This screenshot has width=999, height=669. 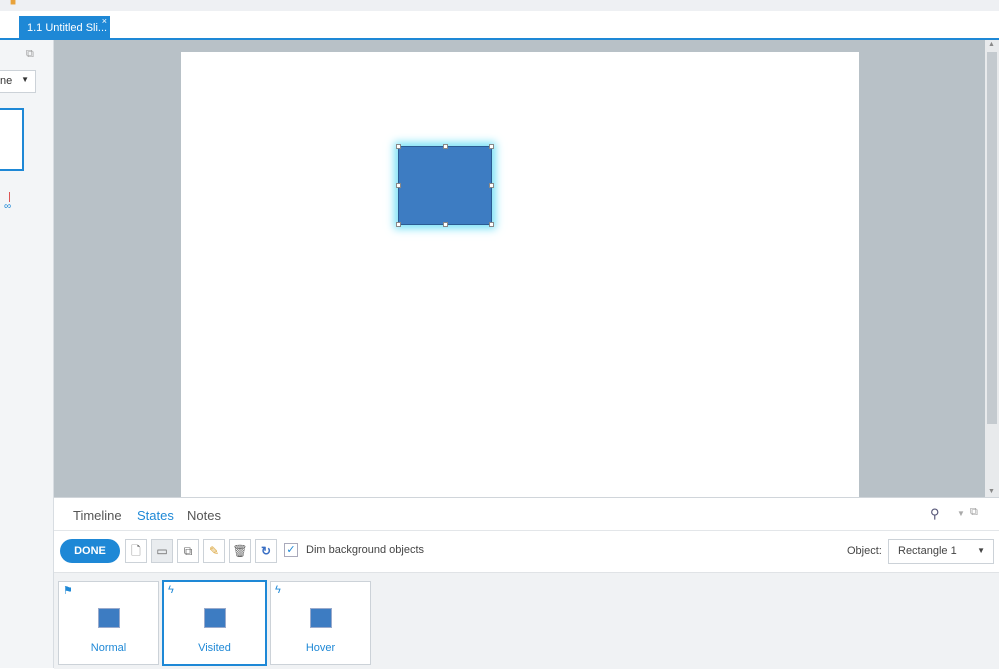 I want to click on delete-state-button: 🗑, so click(x=240, y=551).